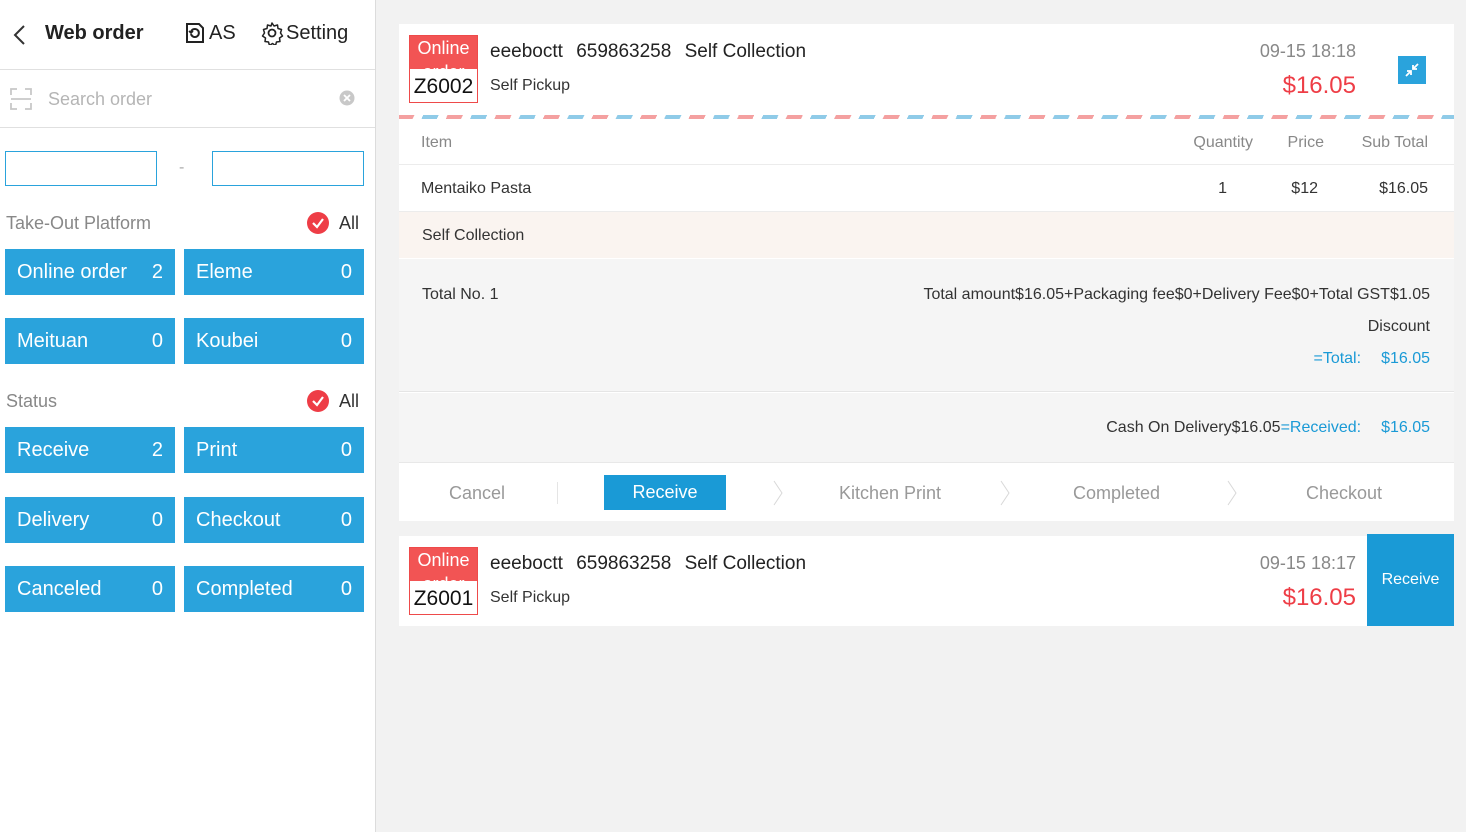  Describe the element at coordinates (59, 588) in the screenshot. I see `tile-label: Canceled` at that location.